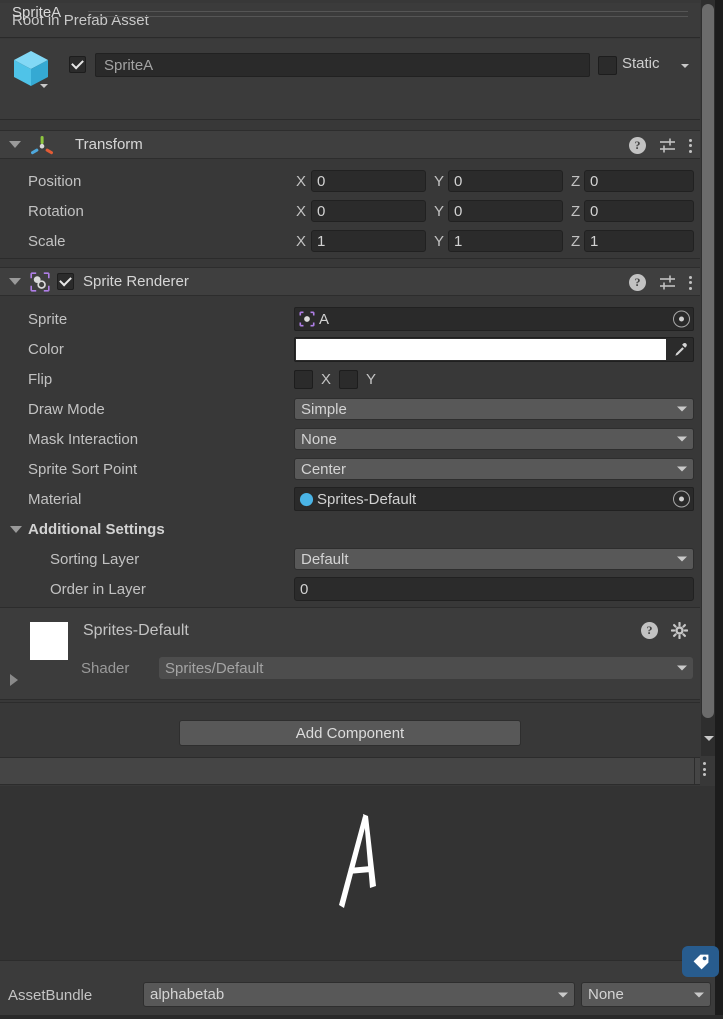  Describe the element at coordinates (324, 319) in the screenshot. I see `sprite-value: A` at that location.